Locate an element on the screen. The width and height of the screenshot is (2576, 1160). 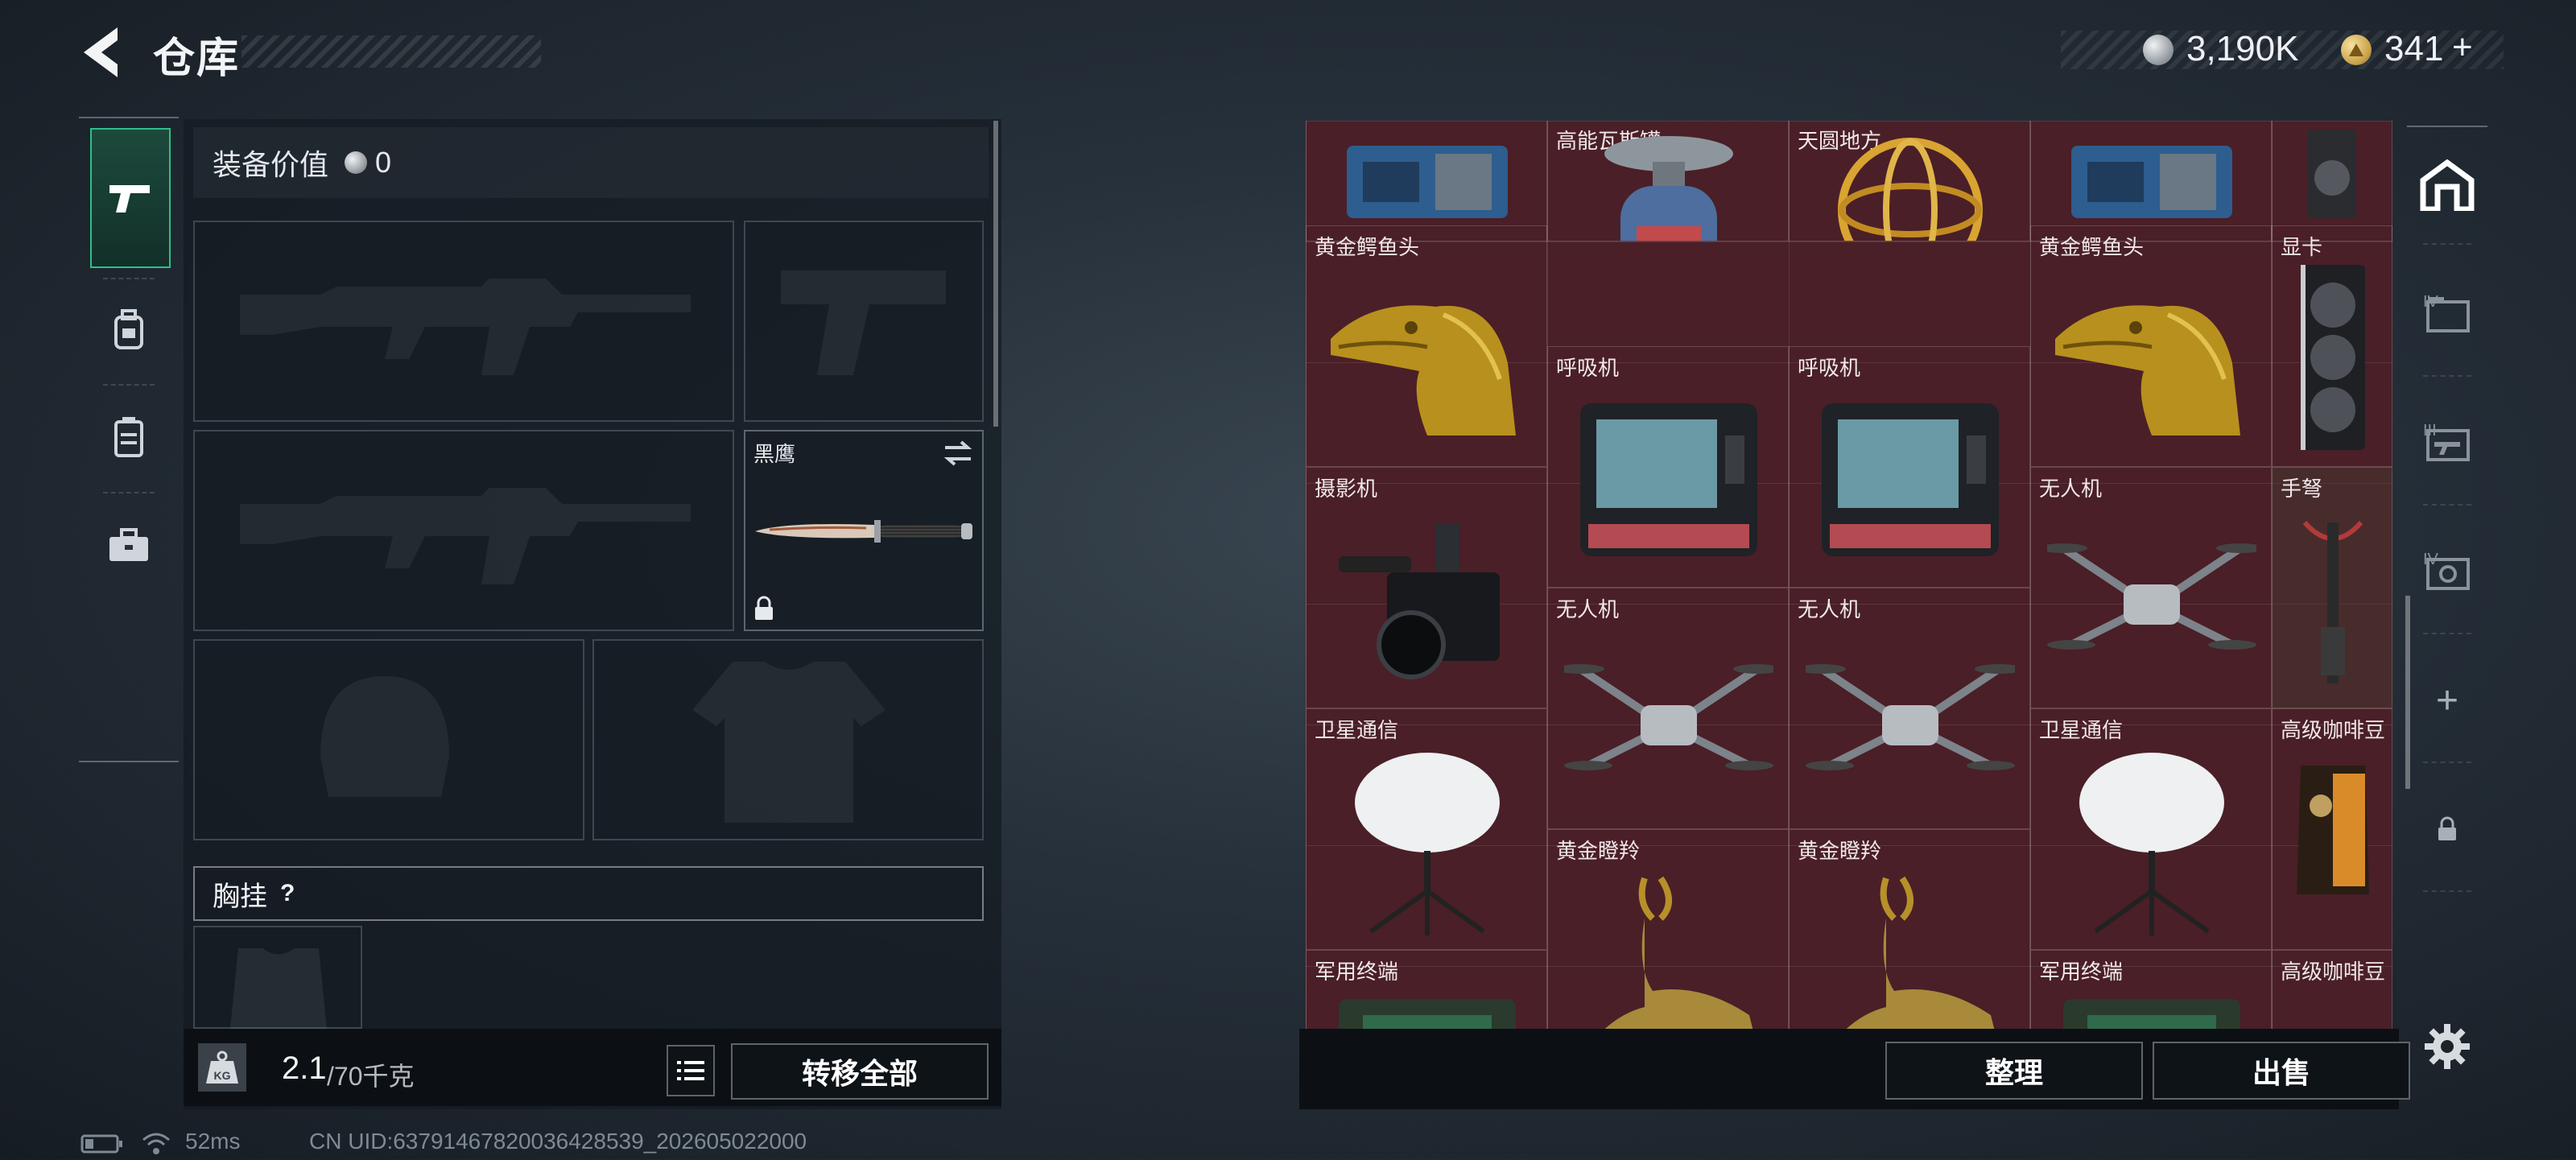
add-storage-tab-button: + is located at coordinates (2447, 700).